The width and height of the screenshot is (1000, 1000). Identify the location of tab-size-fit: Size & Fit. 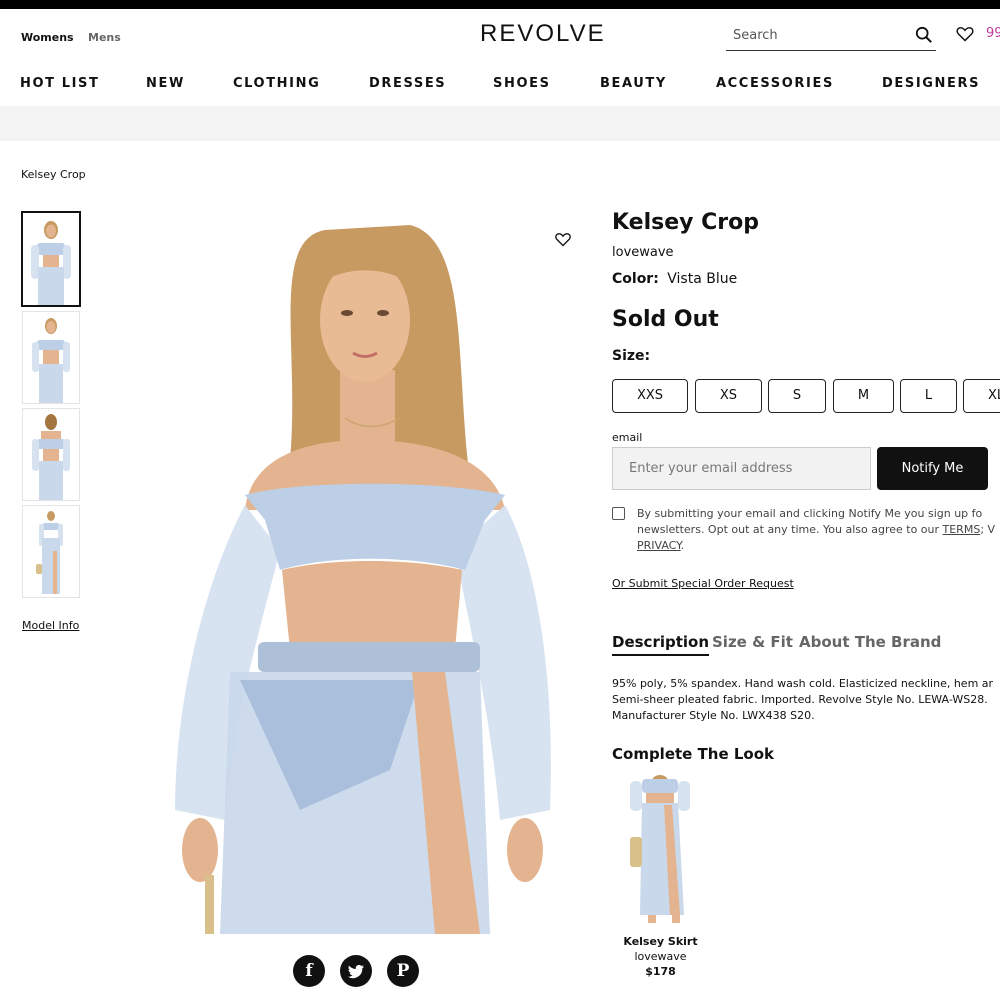
(752, 642).